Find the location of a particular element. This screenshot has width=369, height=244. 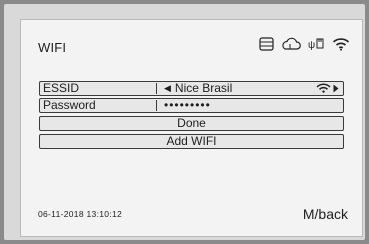

essid-label: ESSID is located at coordinates (61, 88).